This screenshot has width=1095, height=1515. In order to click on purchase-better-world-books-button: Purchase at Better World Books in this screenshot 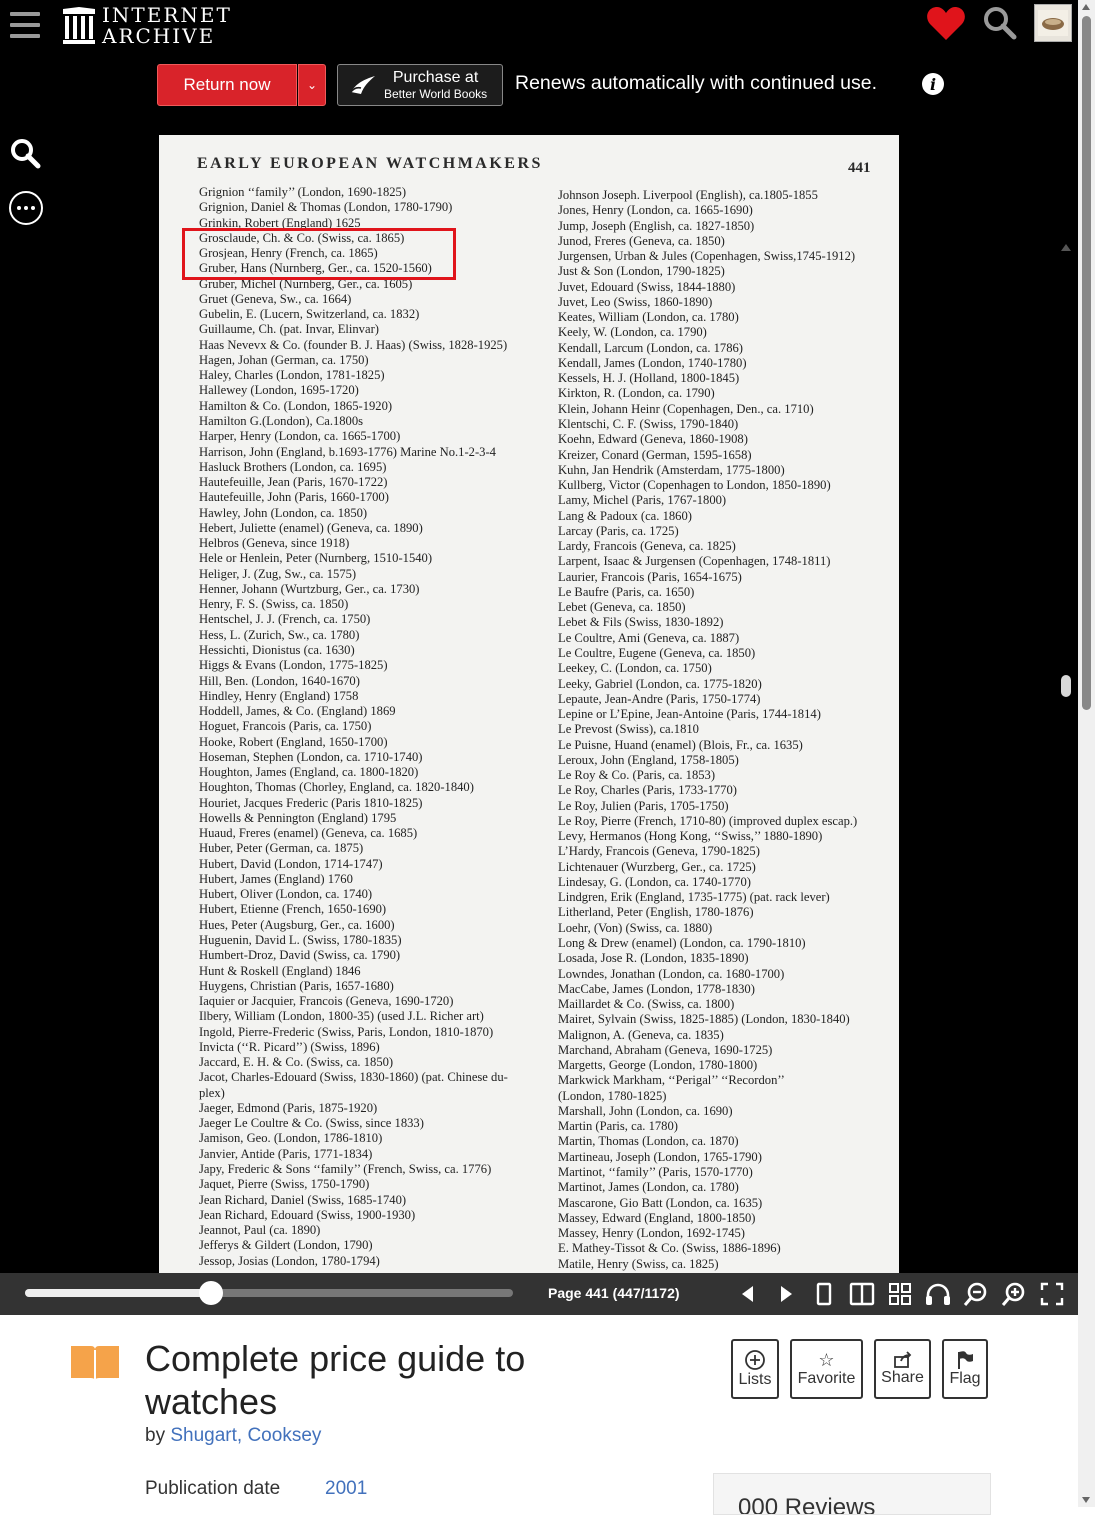, I will do `click(420, 85)`.